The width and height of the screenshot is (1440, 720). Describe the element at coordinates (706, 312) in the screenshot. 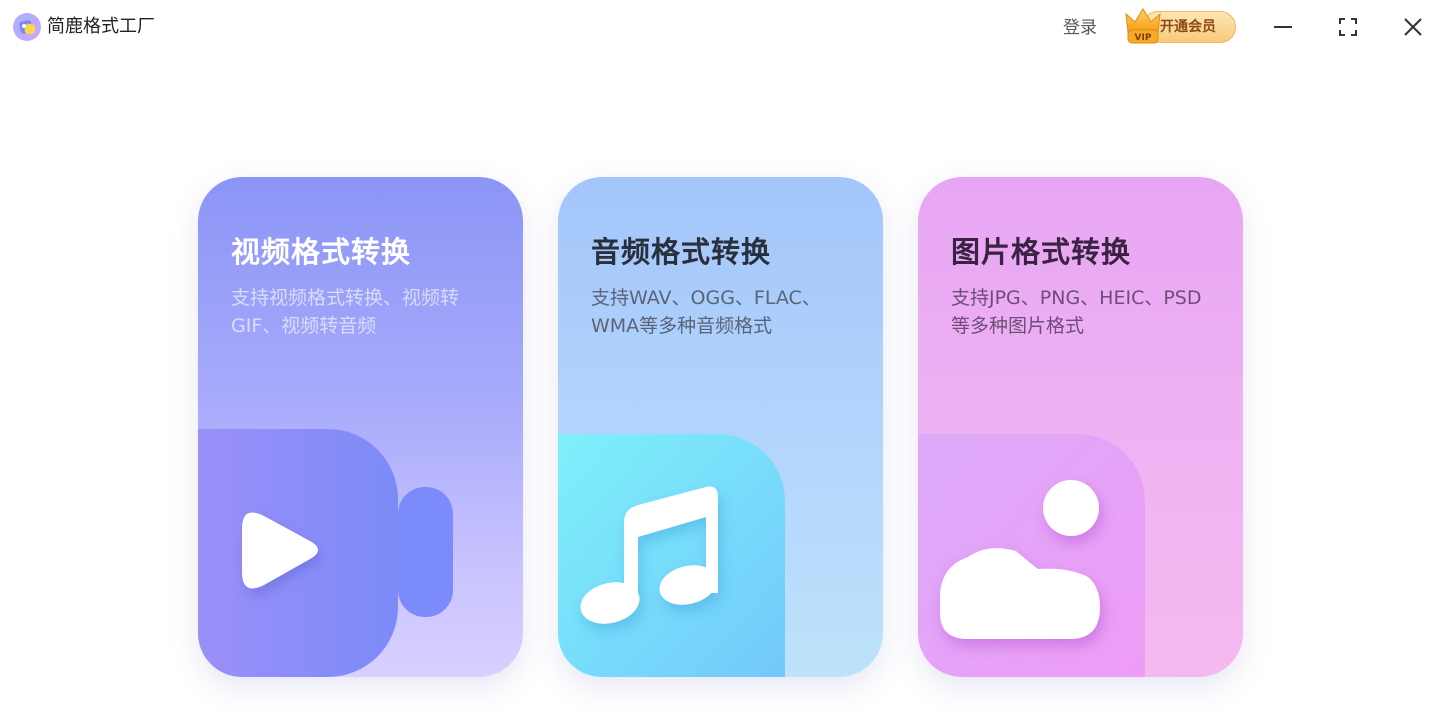

I see `card-description: 支持WAV、OGG、FLAC、WMA等多种音频格式` at that location.